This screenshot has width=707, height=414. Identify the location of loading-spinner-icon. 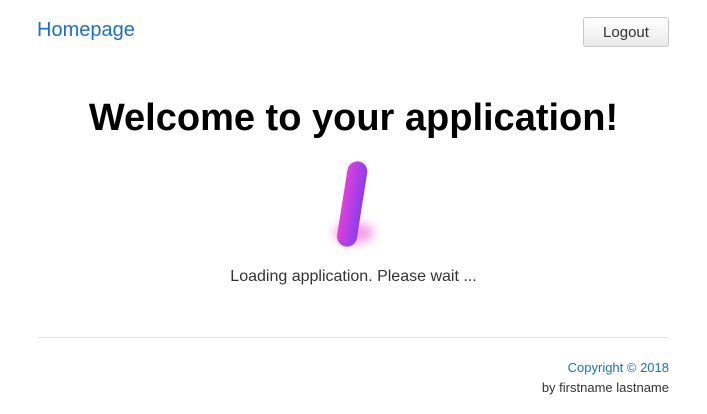
(354, 205).